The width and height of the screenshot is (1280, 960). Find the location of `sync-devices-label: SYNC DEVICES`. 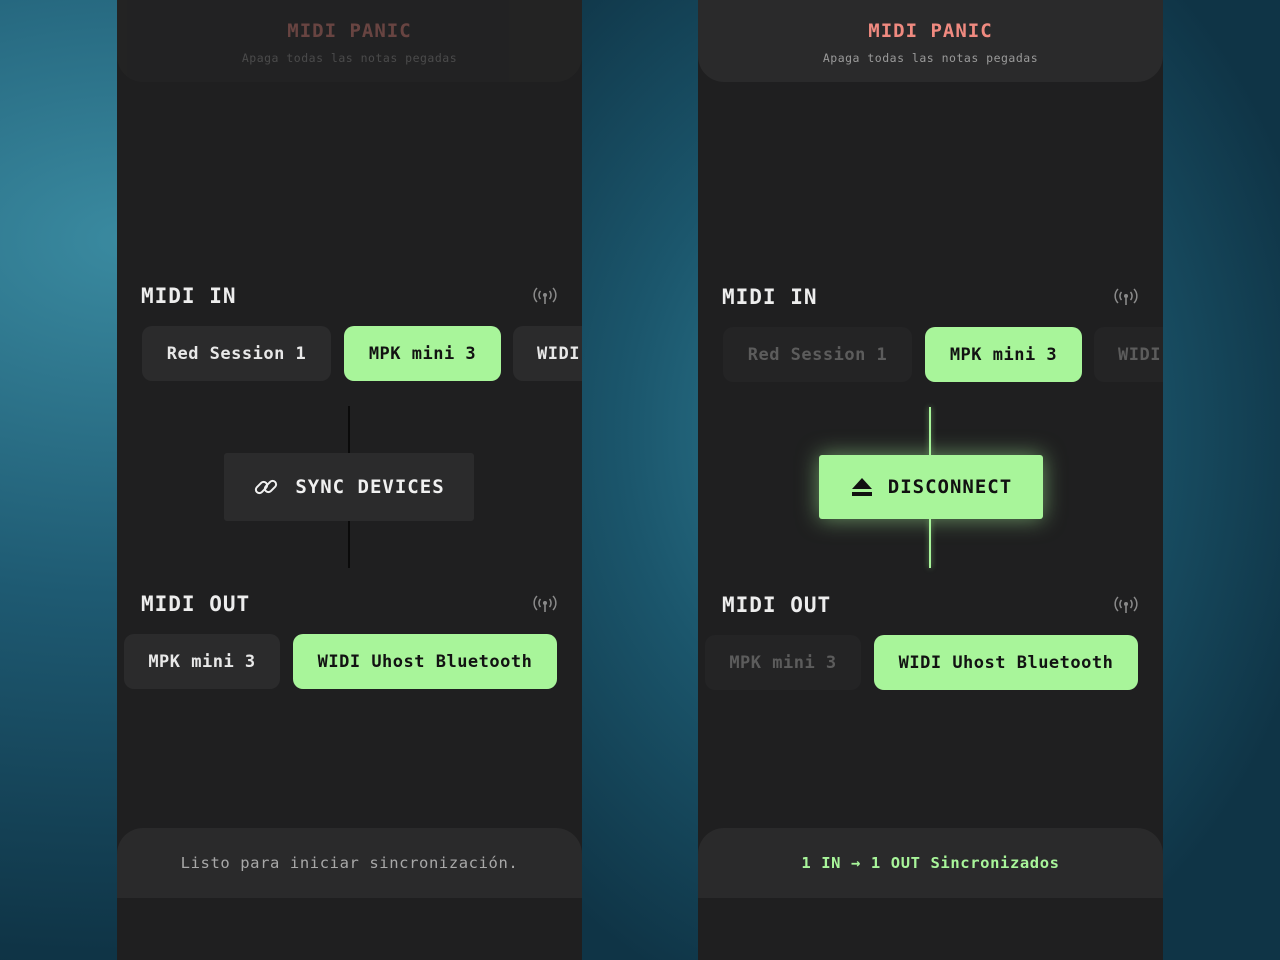

sync-devices-label: SYNC DEVICES is located at coordinates (370, 487).